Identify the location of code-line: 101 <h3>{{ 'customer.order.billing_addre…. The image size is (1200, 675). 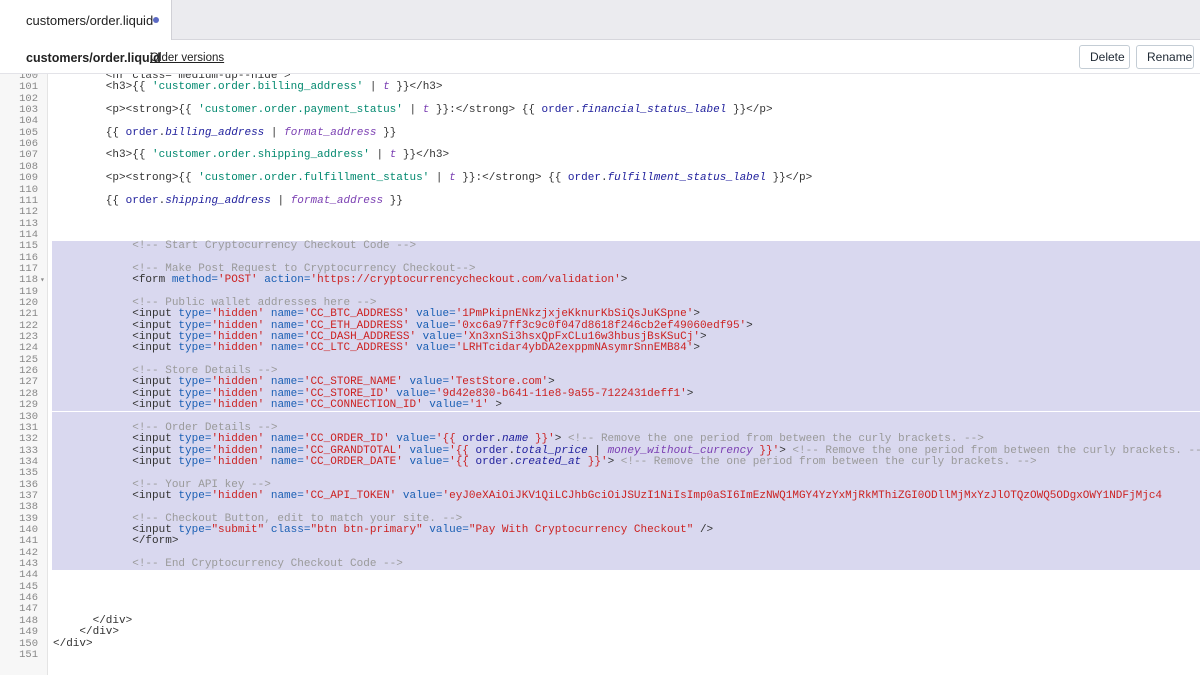
(600, 87).